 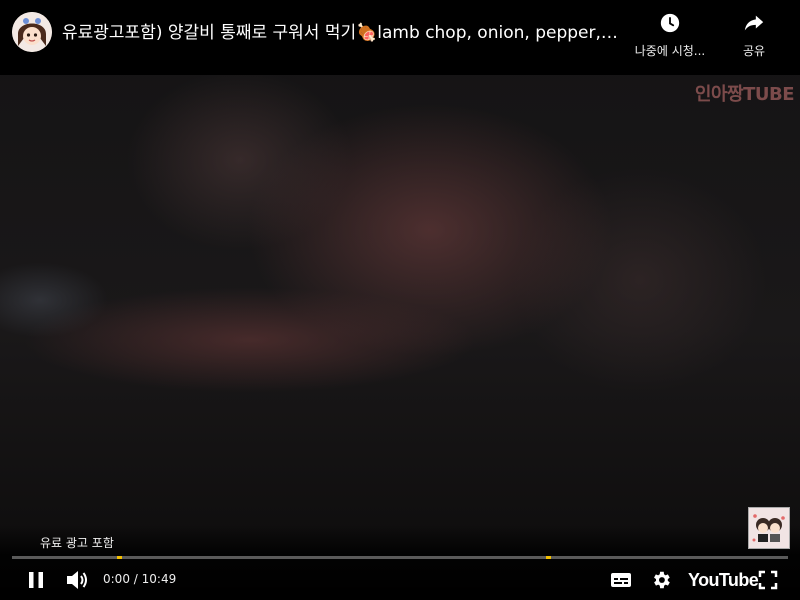 I want to click on settings-button, so click(x=661, y=580).